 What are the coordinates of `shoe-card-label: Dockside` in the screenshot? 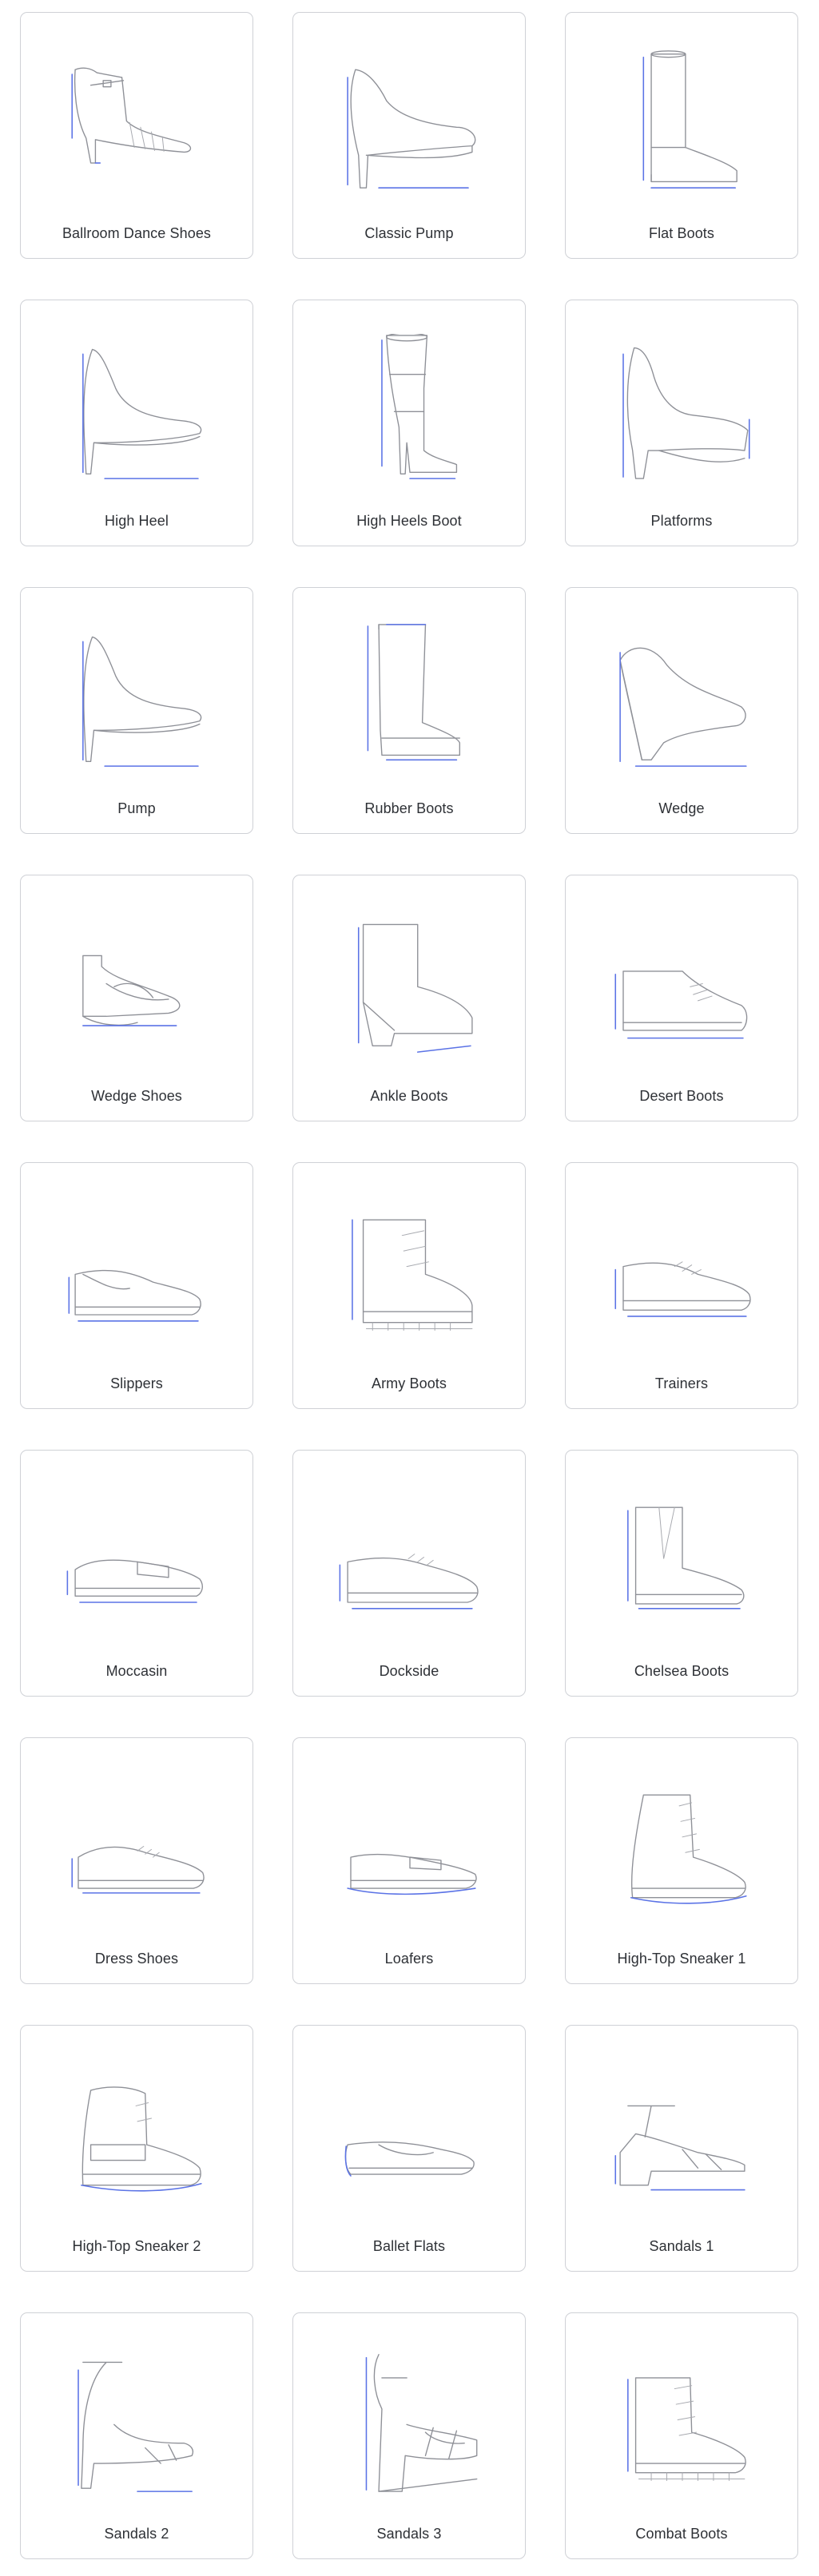 It's located at (409, 1671).